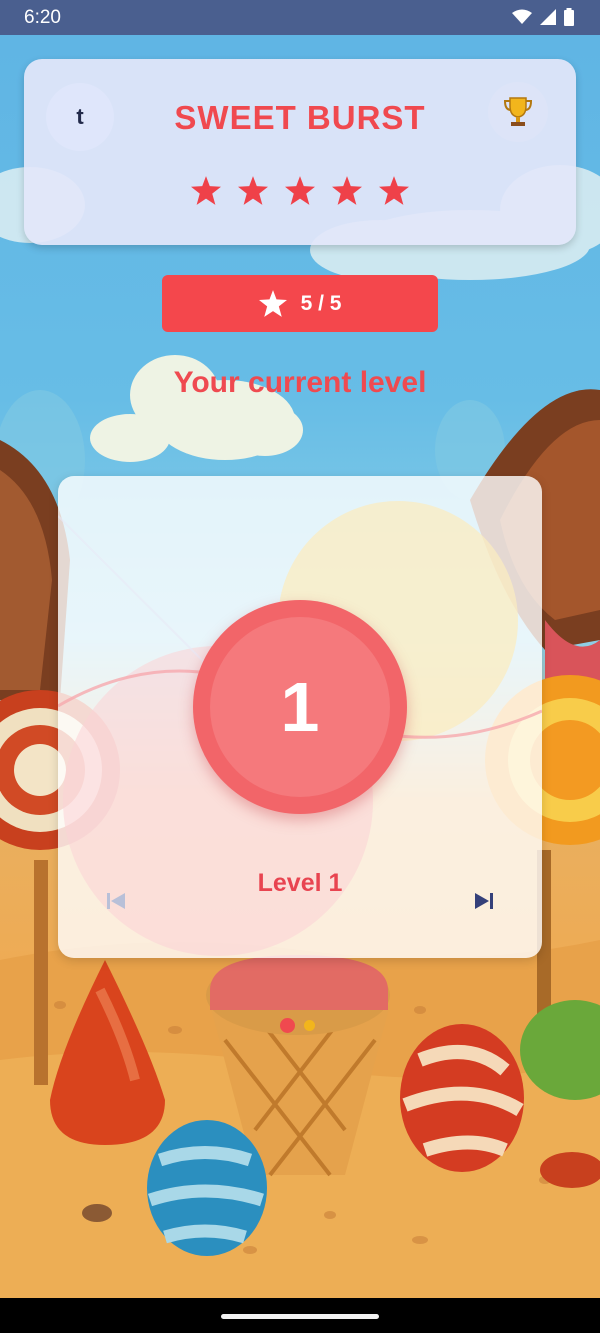 The width and height of the screenshot is (600, 1333). I want to click on wifi-icon, so click(522, 16).